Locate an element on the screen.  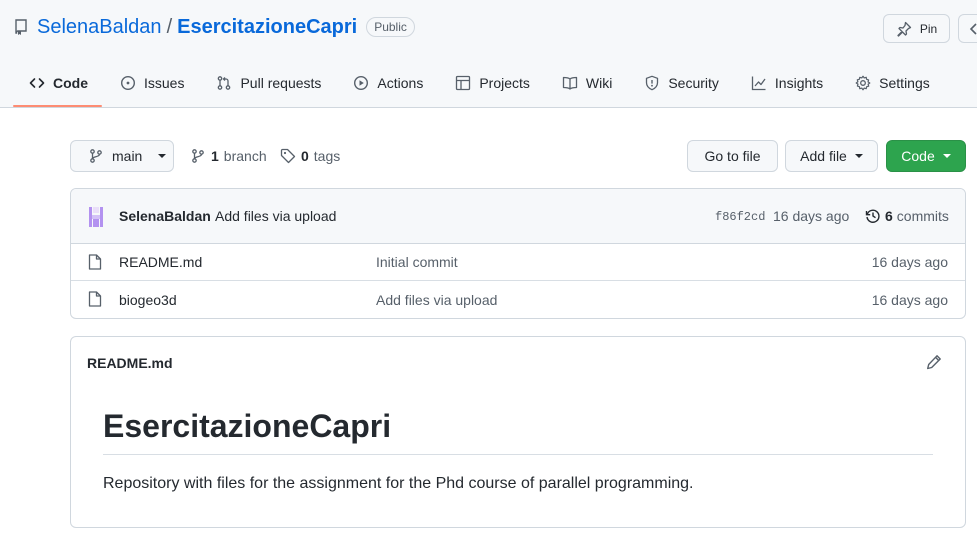
add-file-button: Add file is located at coordinates (831, 156).